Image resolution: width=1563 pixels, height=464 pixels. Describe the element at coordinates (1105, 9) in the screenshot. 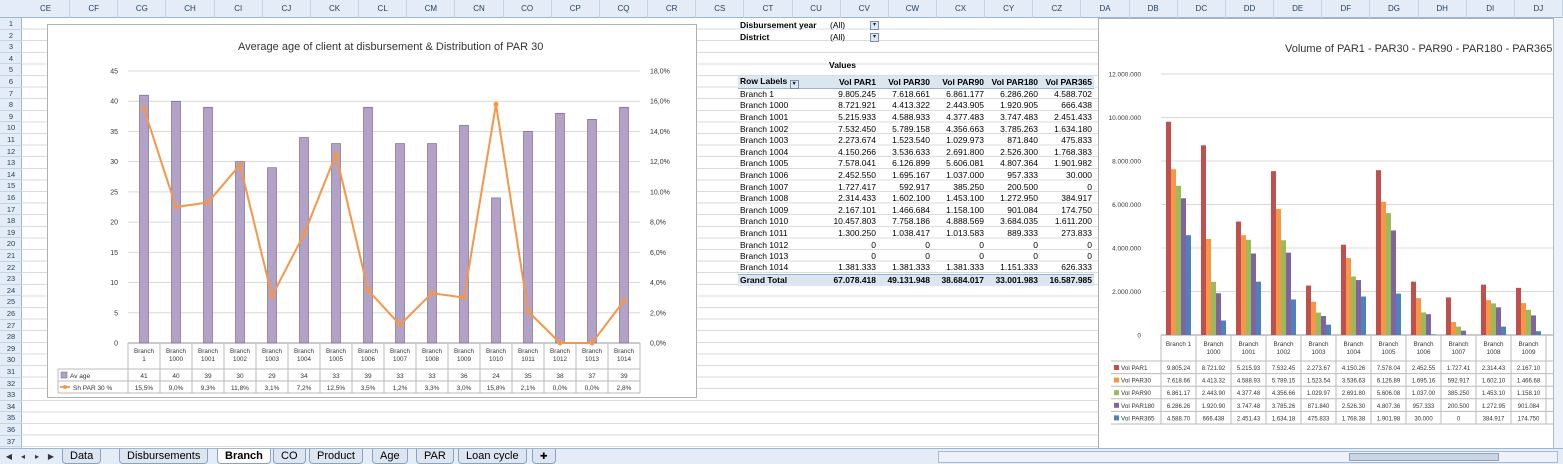

I see `column-header: DA` at that location.